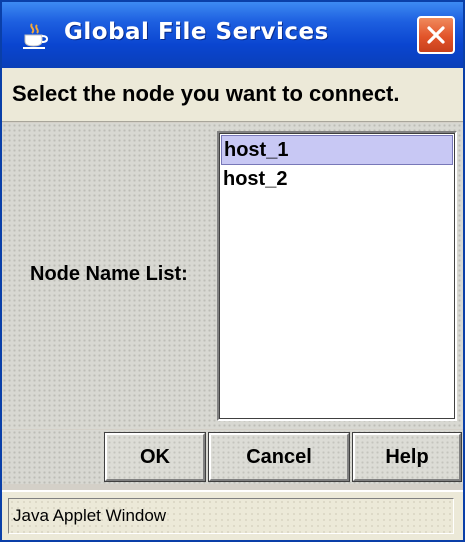 The height and width of the screenshot is (542, 465). I want to click on status-text: Java Applet Window, so click(90, 515).